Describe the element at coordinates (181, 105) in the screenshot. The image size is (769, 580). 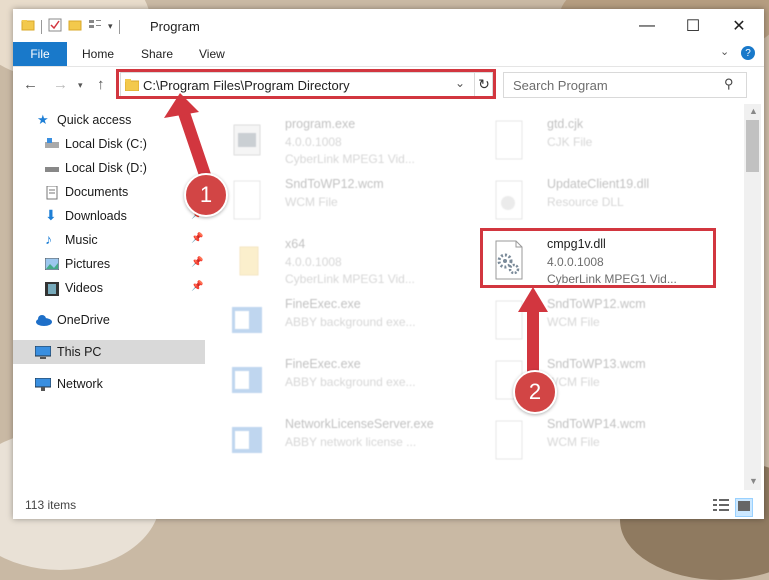
I see `arrow-1-head-icon` at that location.